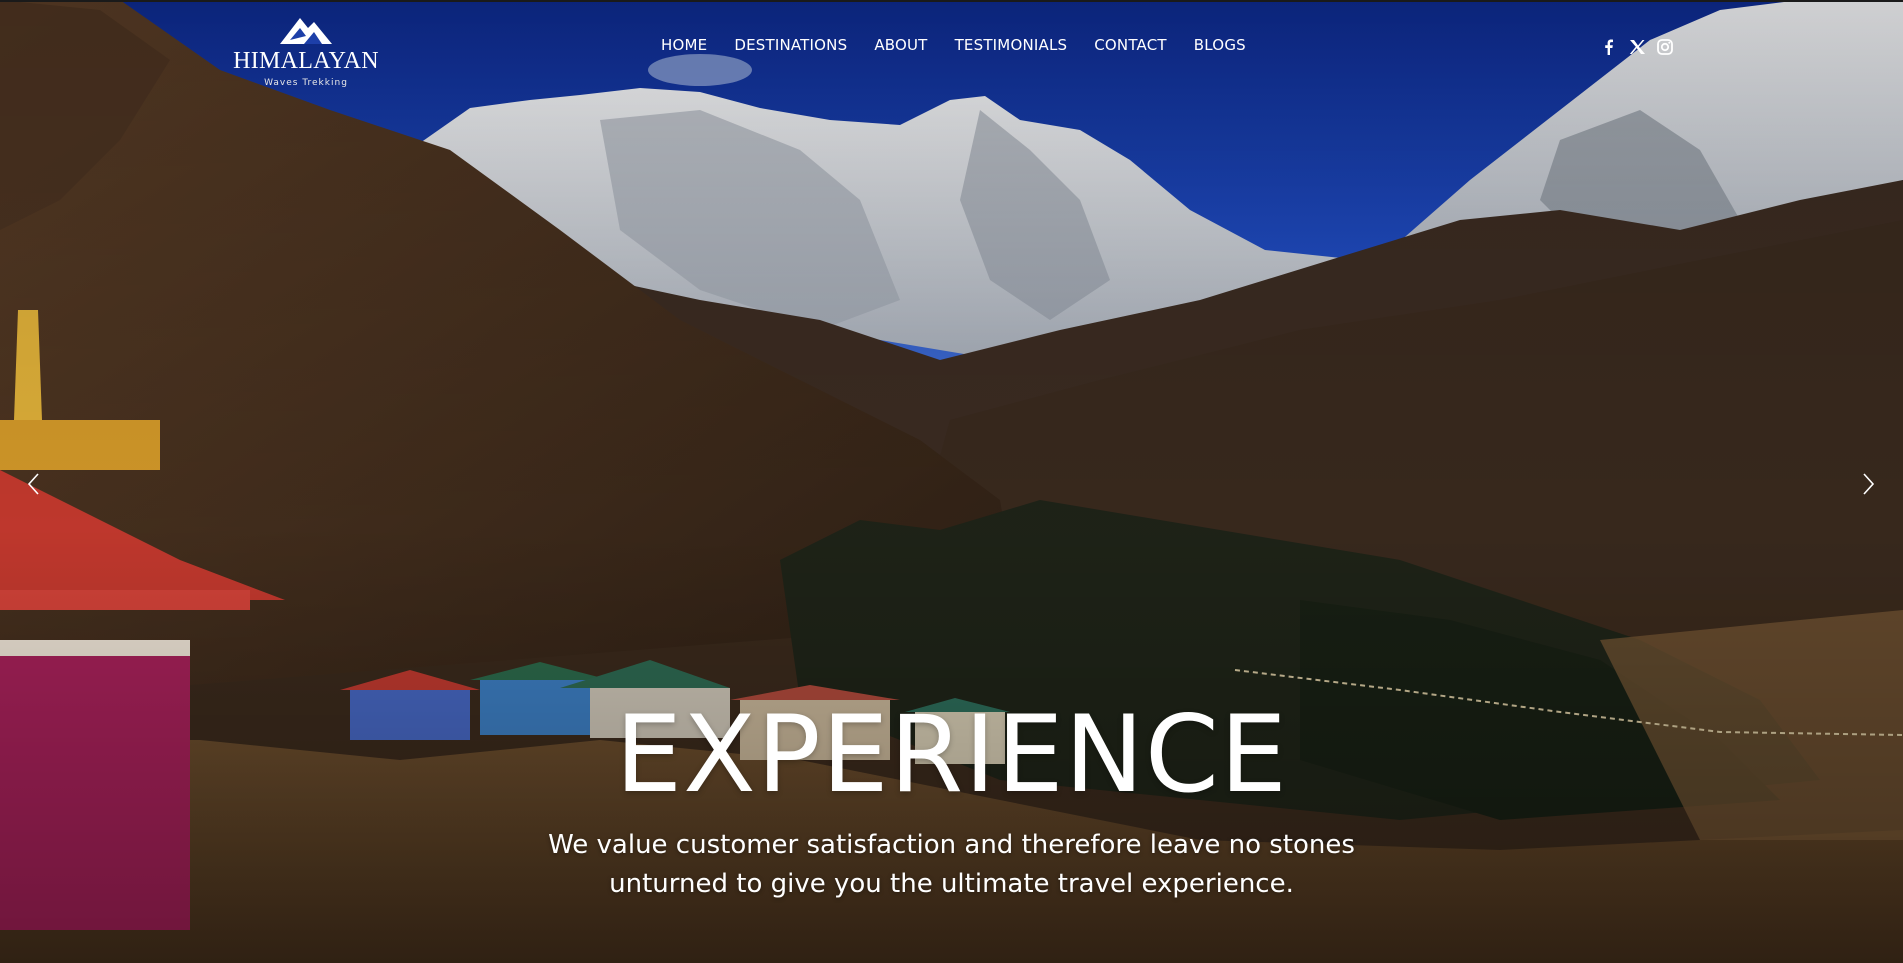 The width and height of the screenshot is (1903, 963). I want to click on social-links, so click(1637, 47).